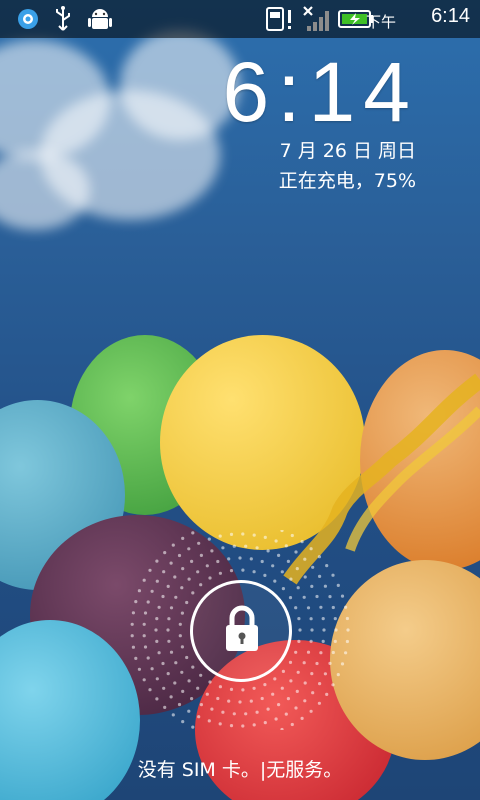 The image size is (480, 800). I want to click on ribbon, so click(381, 479).